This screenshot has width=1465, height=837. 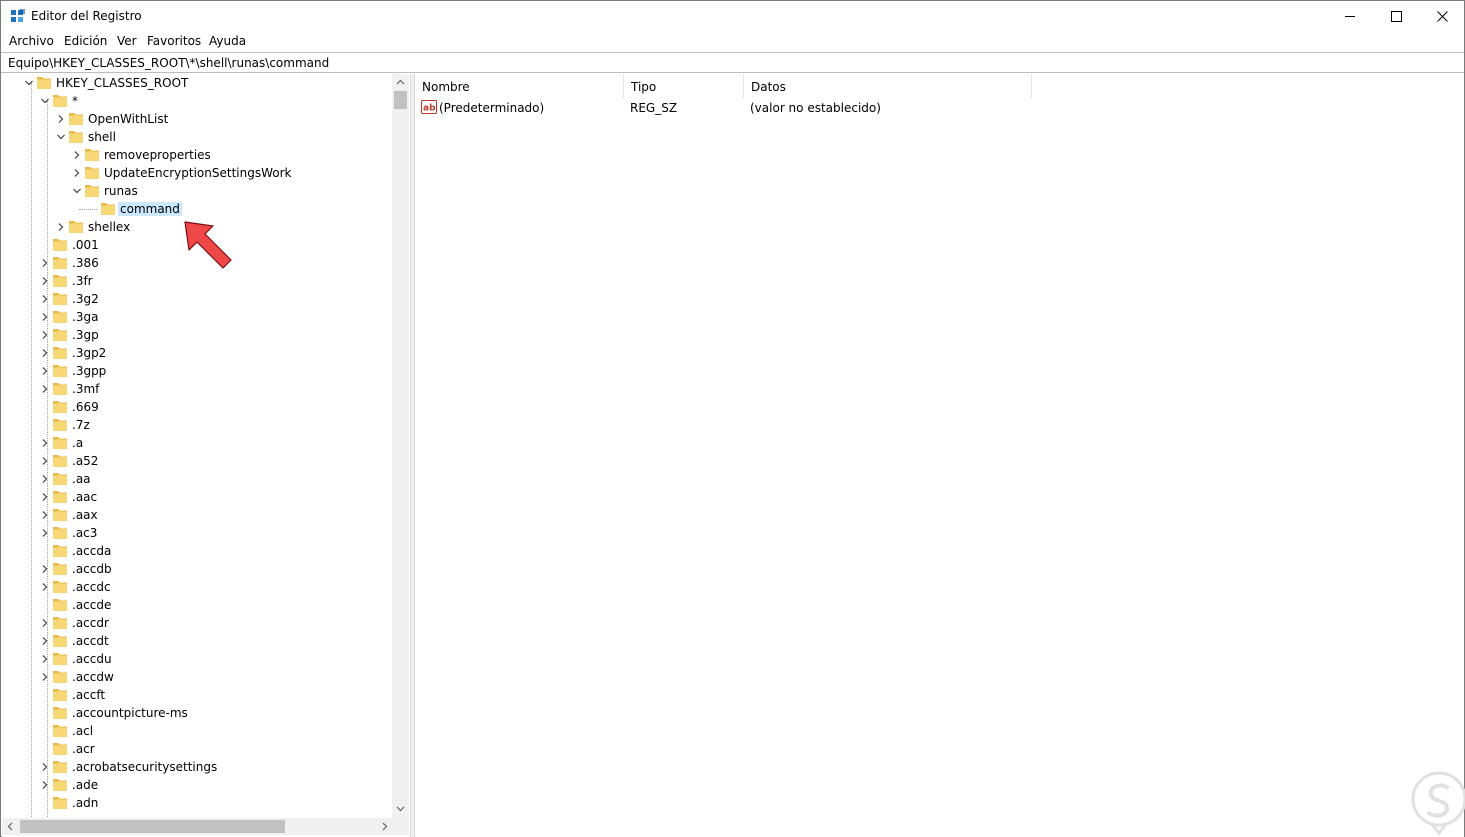 I want to click on tree-node: .accdt, so click(x=197, y=641).